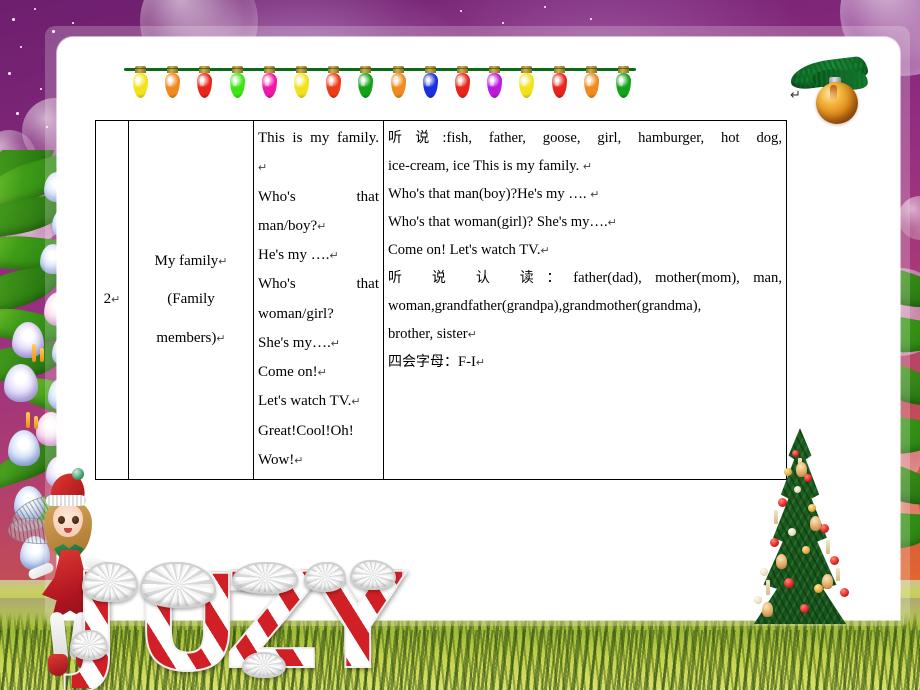 This screenshot has width=920, height=690. I want to click on fairy-hat-pompom, so click(78, 474).